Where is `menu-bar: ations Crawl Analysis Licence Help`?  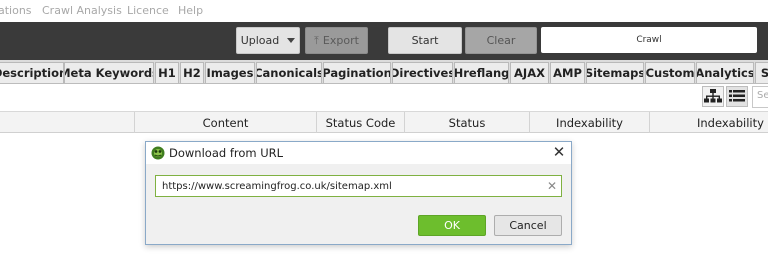 menu-bar: ations Crawl Analysis Licence Help is located at coordinates (384, 11).